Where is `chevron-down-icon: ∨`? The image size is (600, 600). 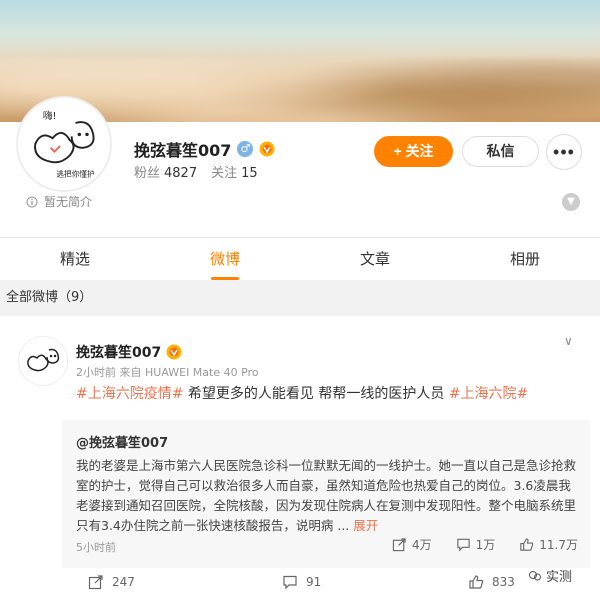 chevron-down-icon: ∨ is located at coordinates (568, 341).